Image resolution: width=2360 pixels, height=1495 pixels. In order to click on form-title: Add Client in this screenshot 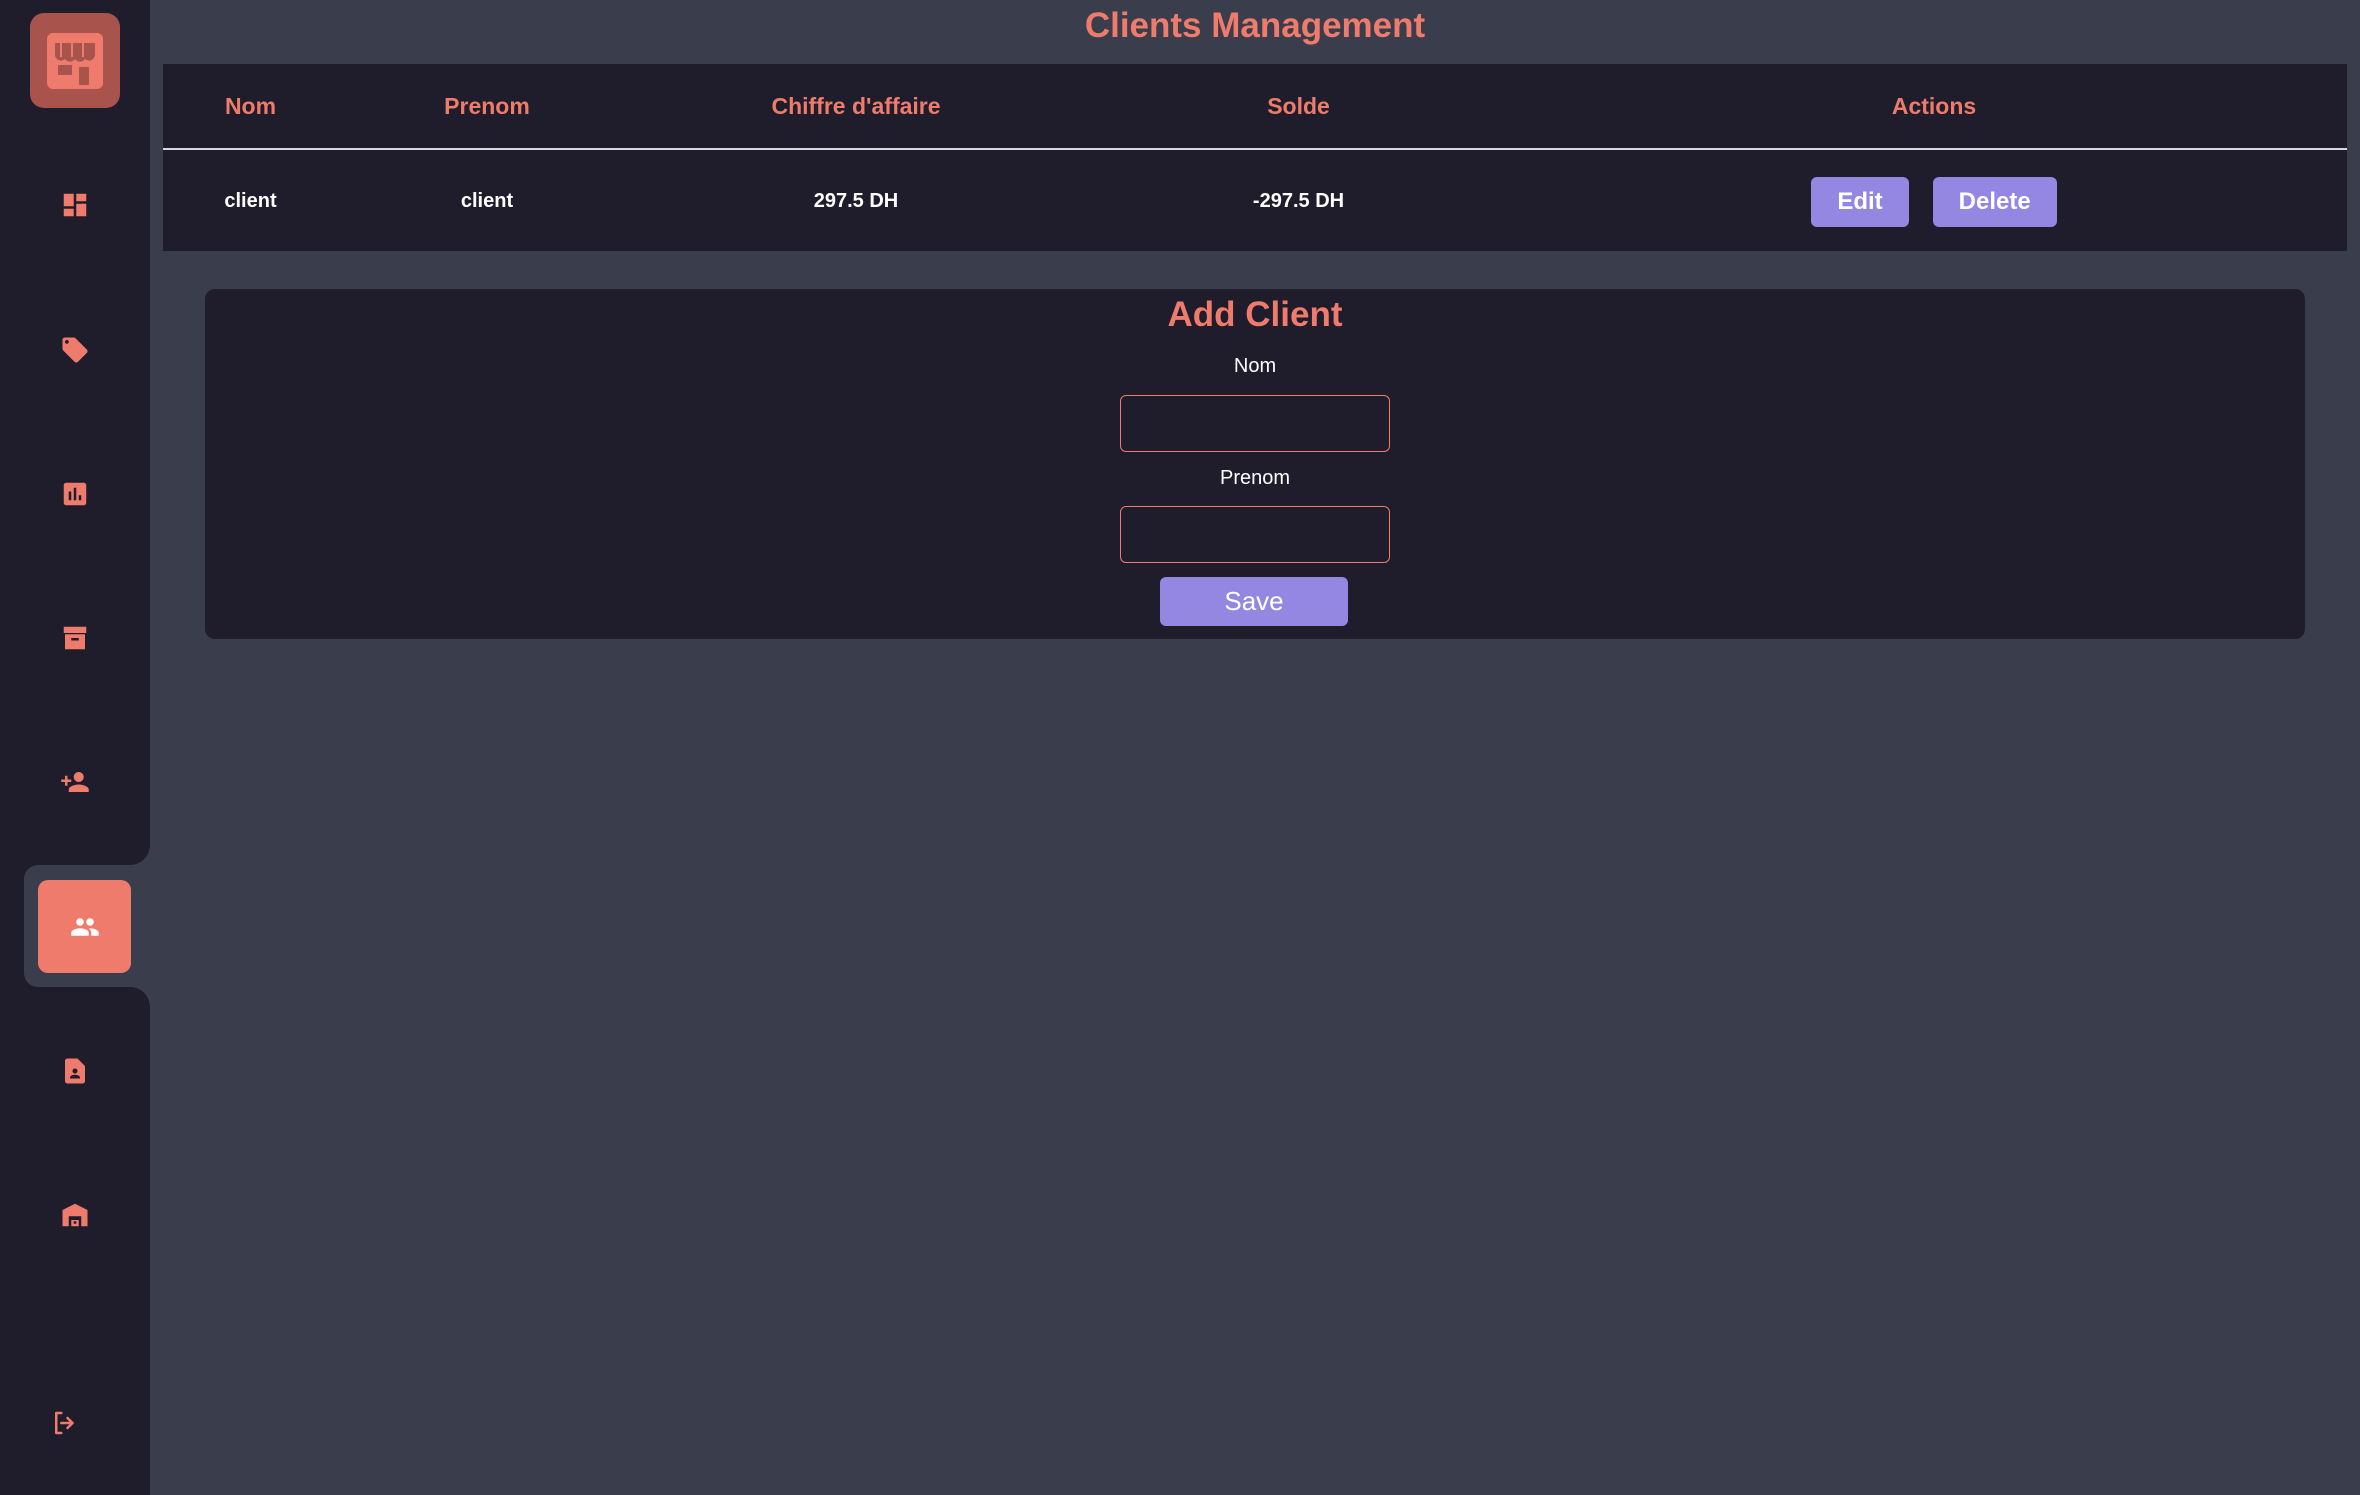, I will do `click(1255, 314)`.